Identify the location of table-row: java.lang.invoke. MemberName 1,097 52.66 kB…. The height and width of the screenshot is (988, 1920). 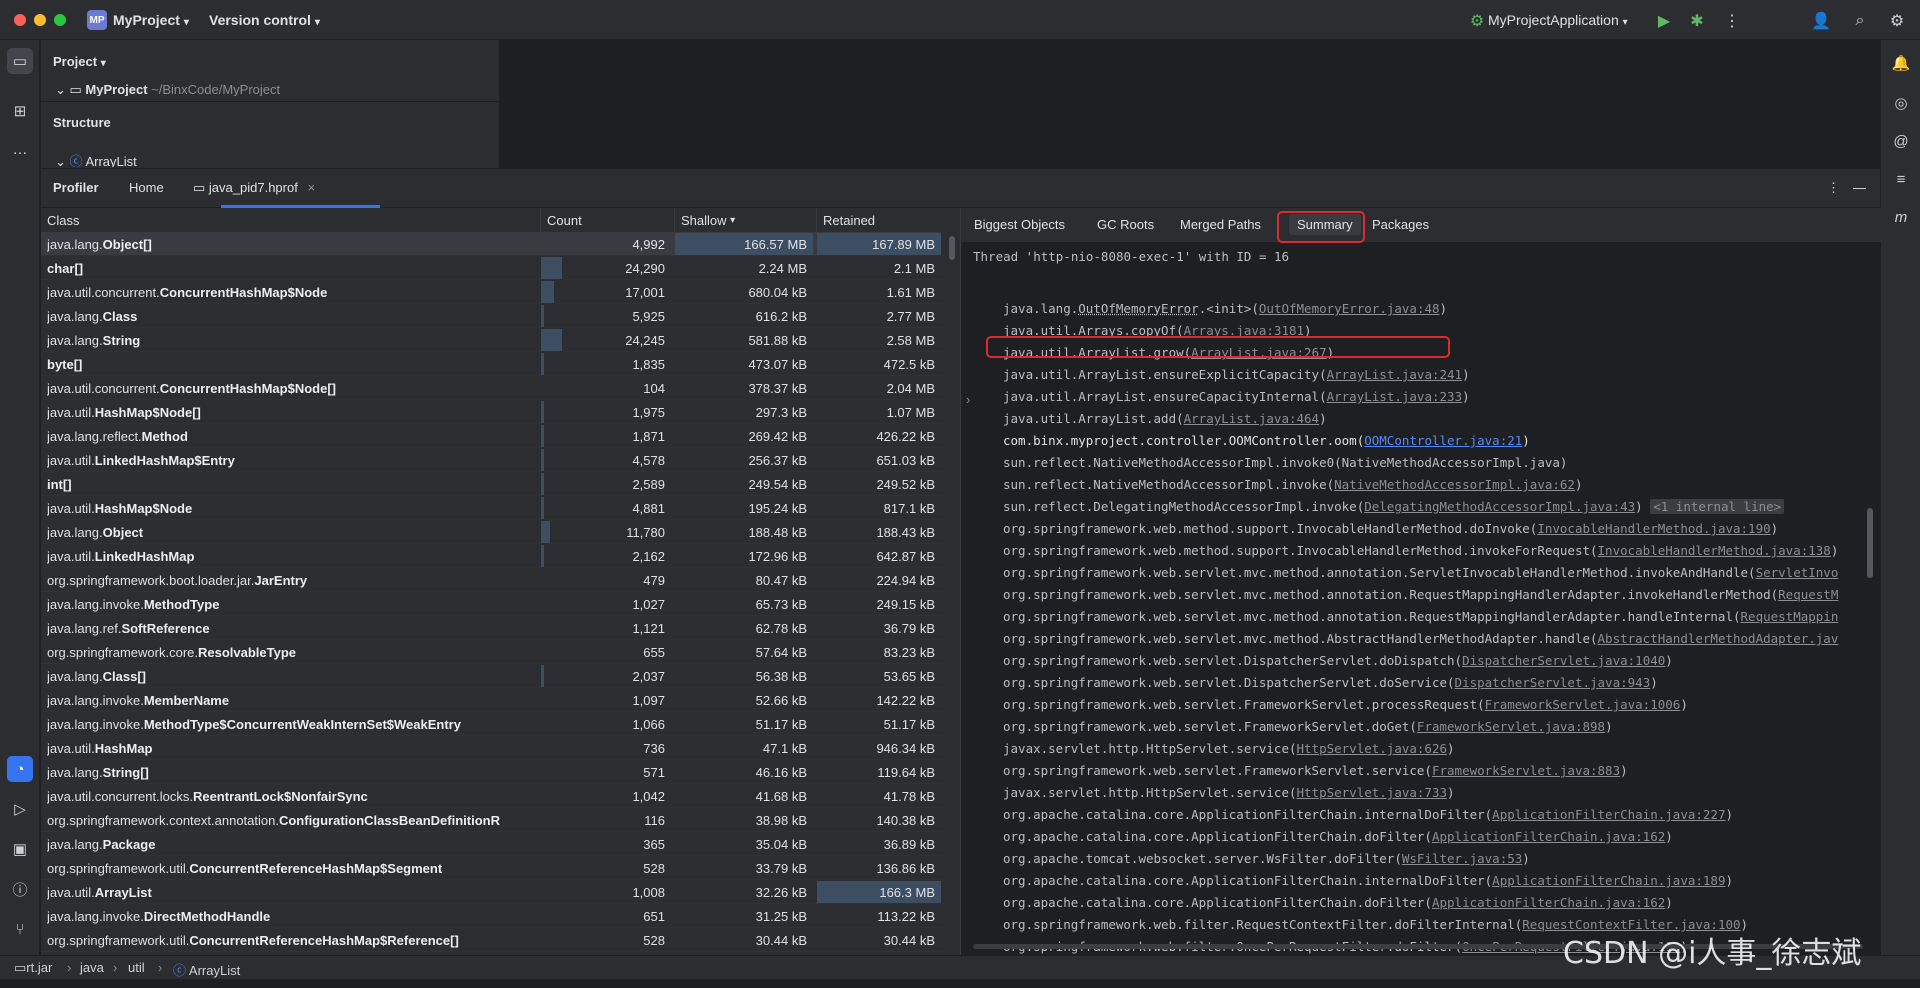
(491, 700).